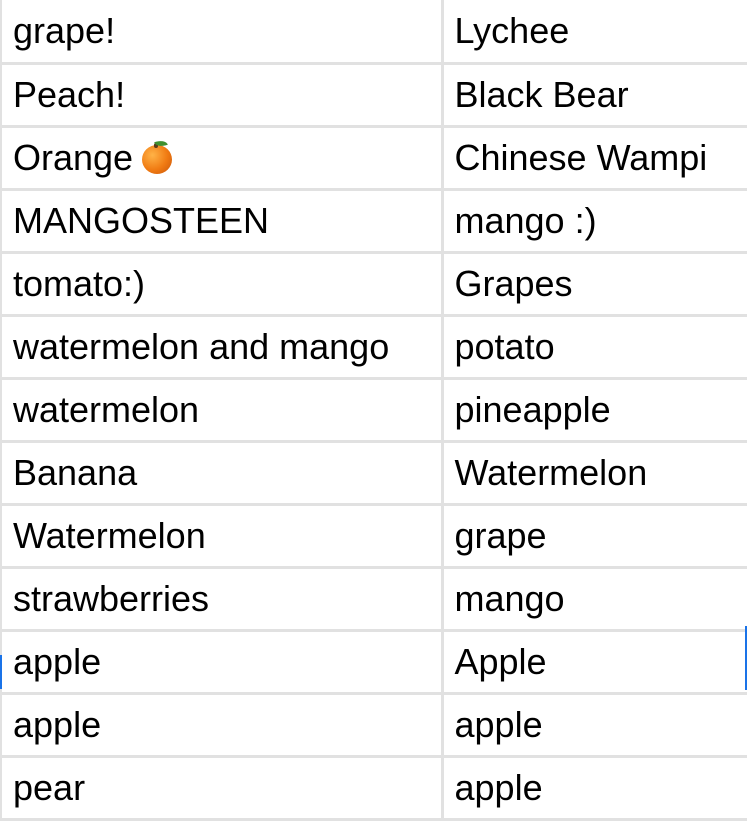 The width and height of the screenshot is (747, 821). I want to click on cell-b4: mango :), so click(593, 219).